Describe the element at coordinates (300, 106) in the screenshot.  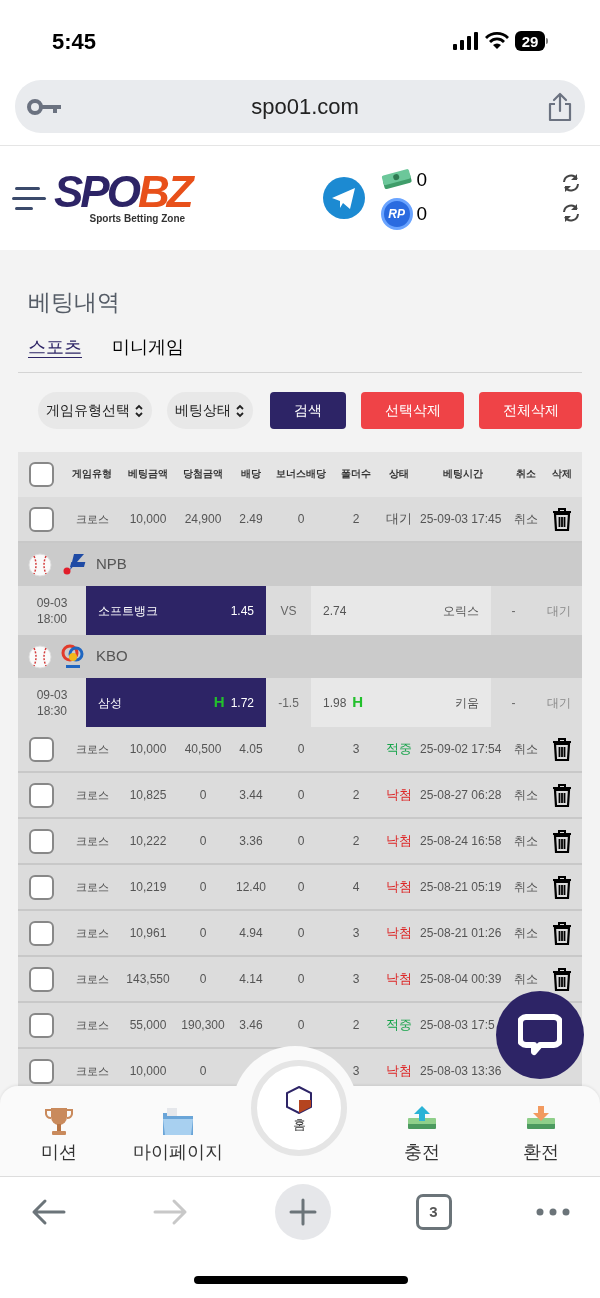
I see `address-bar: spo01.com` at that location.